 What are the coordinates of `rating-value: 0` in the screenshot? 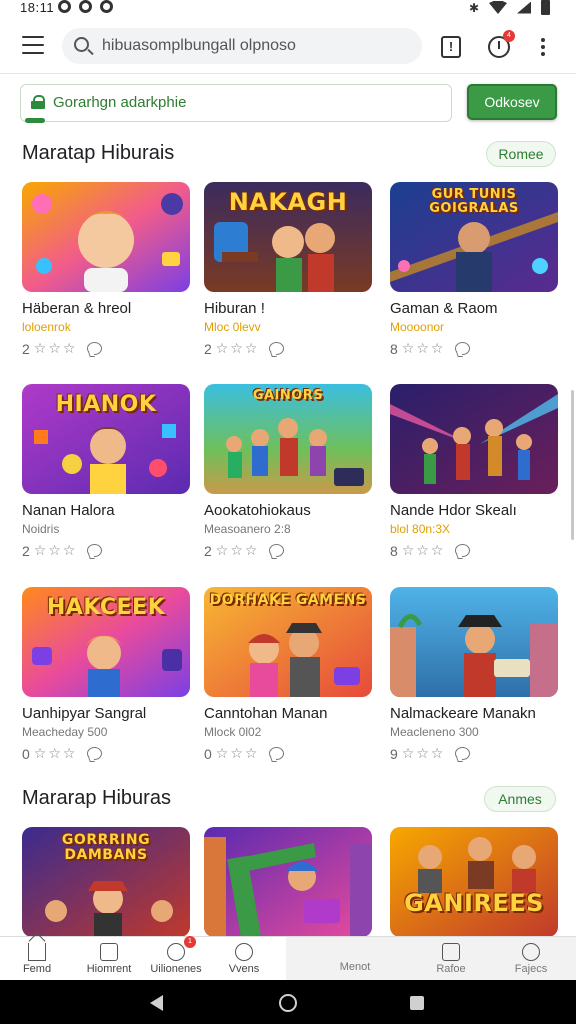 It's located at (208, 753).